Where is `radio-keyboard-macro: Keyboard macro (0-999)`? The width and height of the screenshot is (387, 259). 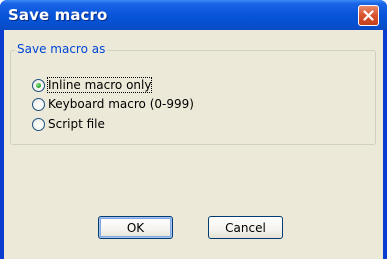 radio-keyboard-macro: Keyboard macro (0-999) is located at coordinates (113, 104).